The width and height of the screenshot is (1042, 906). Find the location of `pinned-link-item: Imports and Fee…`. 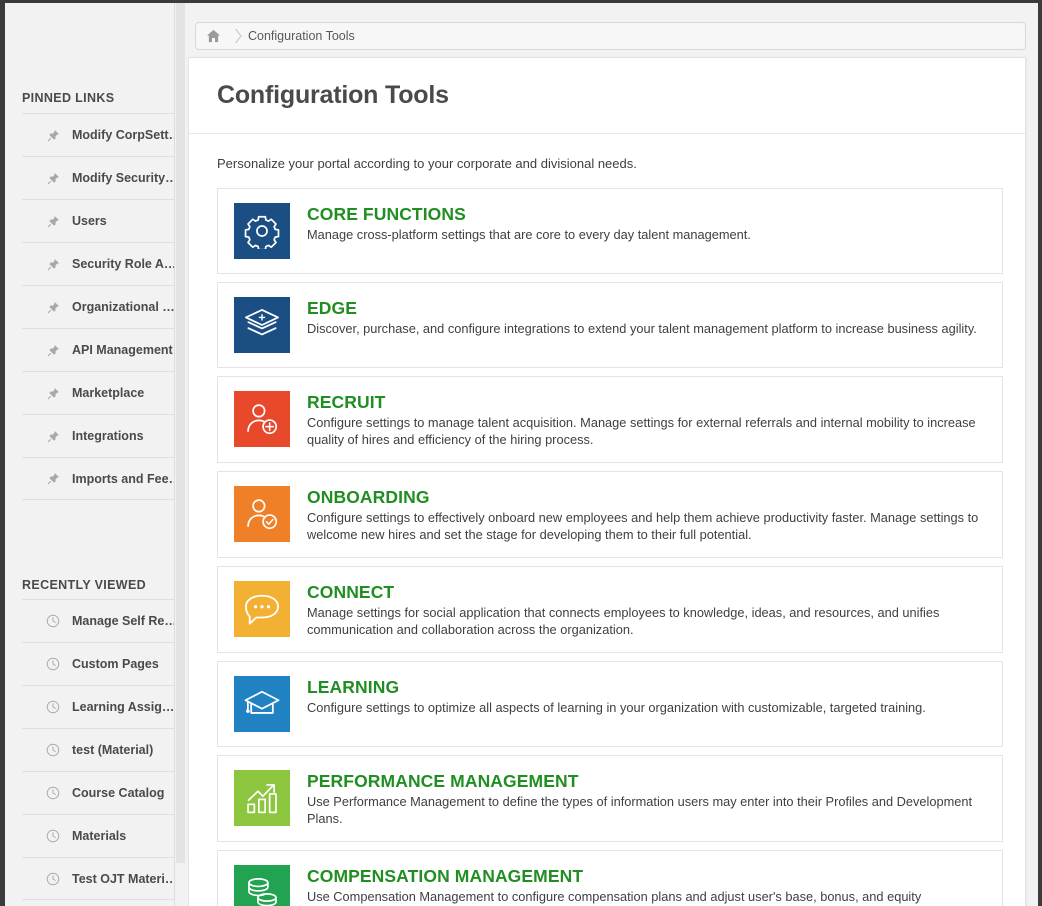

pinned-link-item: Imports and Fee… is located at coordinates (103, 478).